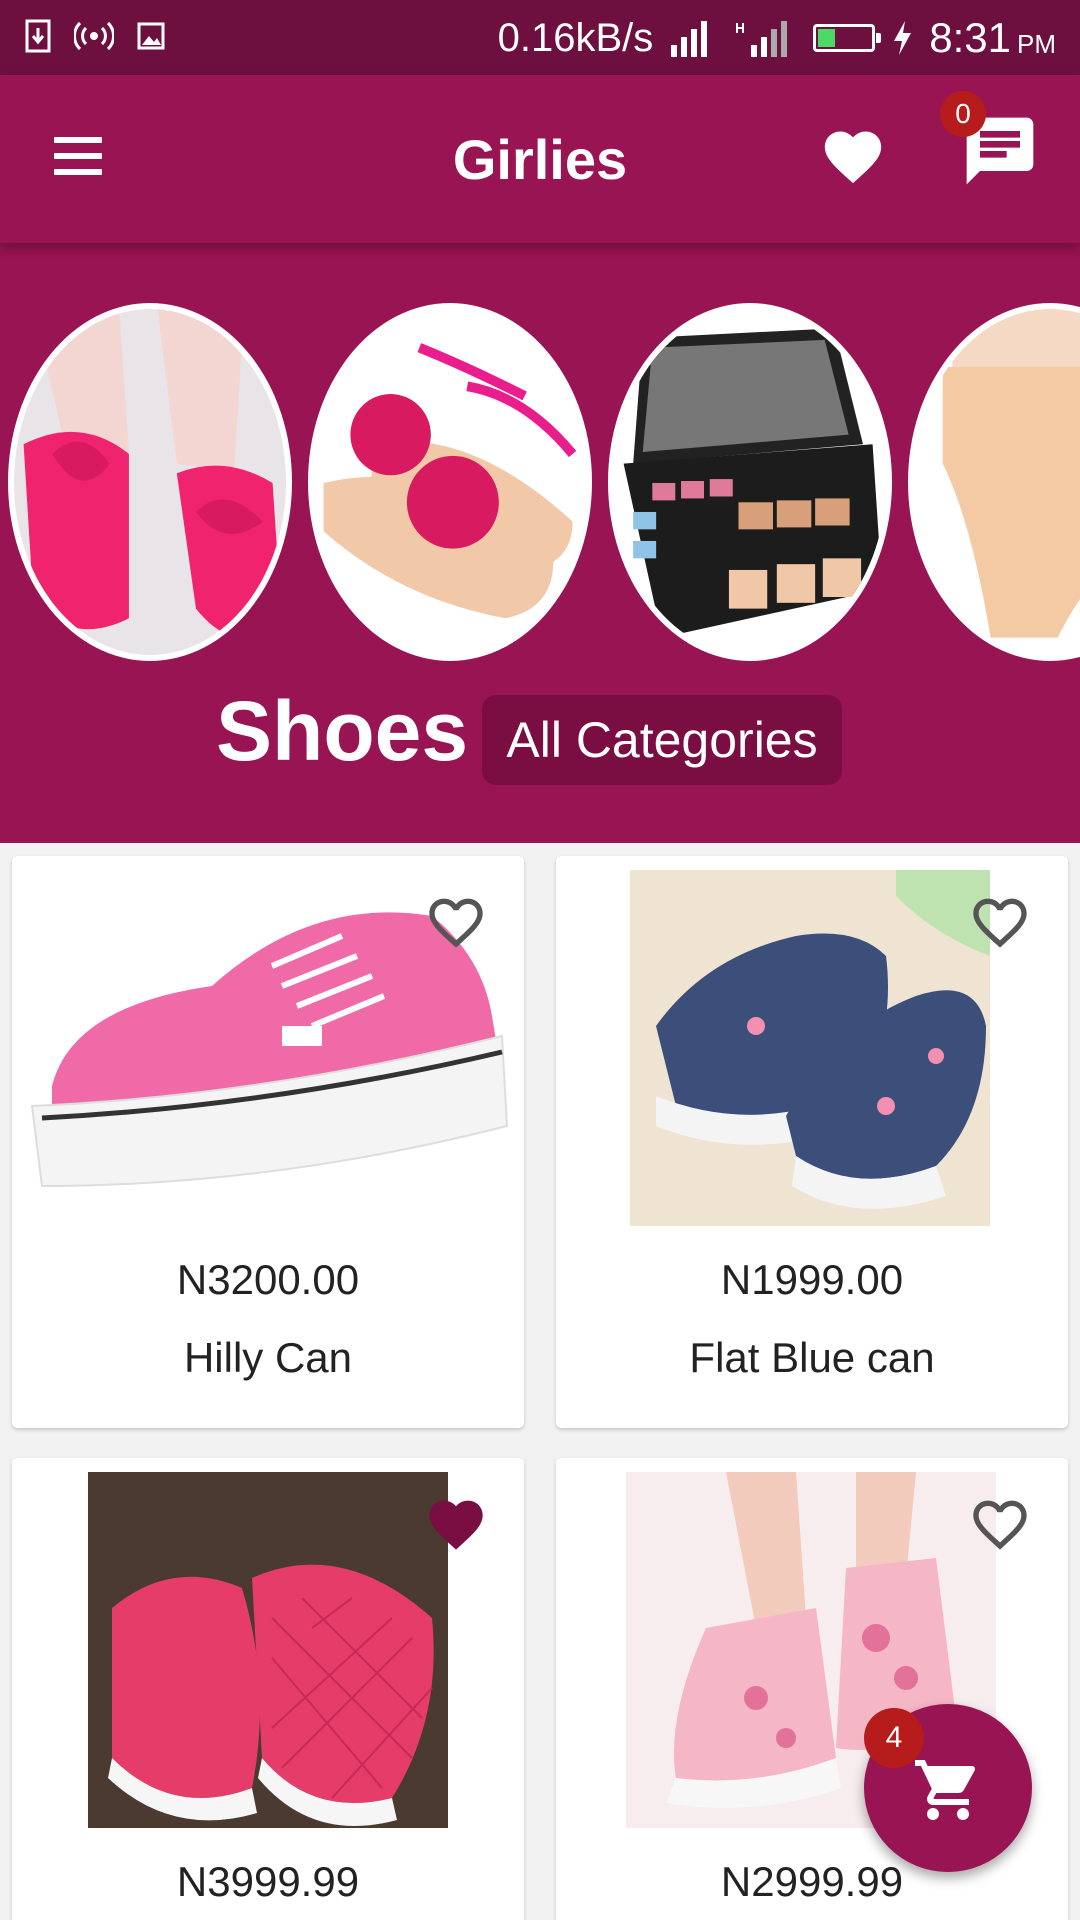 Image resolution: width=1080 pixels, height=1920 pixels. Describe the element at coordinates (268, 1881) in the screenshot. I see `product-price: N3999.99` at that location.